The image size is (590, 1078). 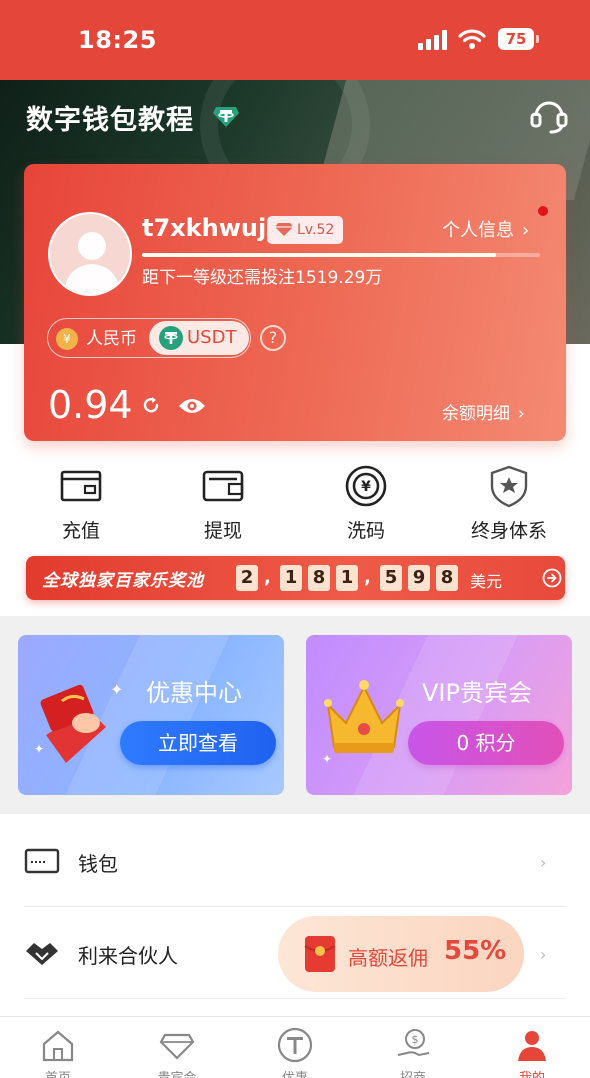 I want to click on level-progress-bar, so click(x=341, y=255).